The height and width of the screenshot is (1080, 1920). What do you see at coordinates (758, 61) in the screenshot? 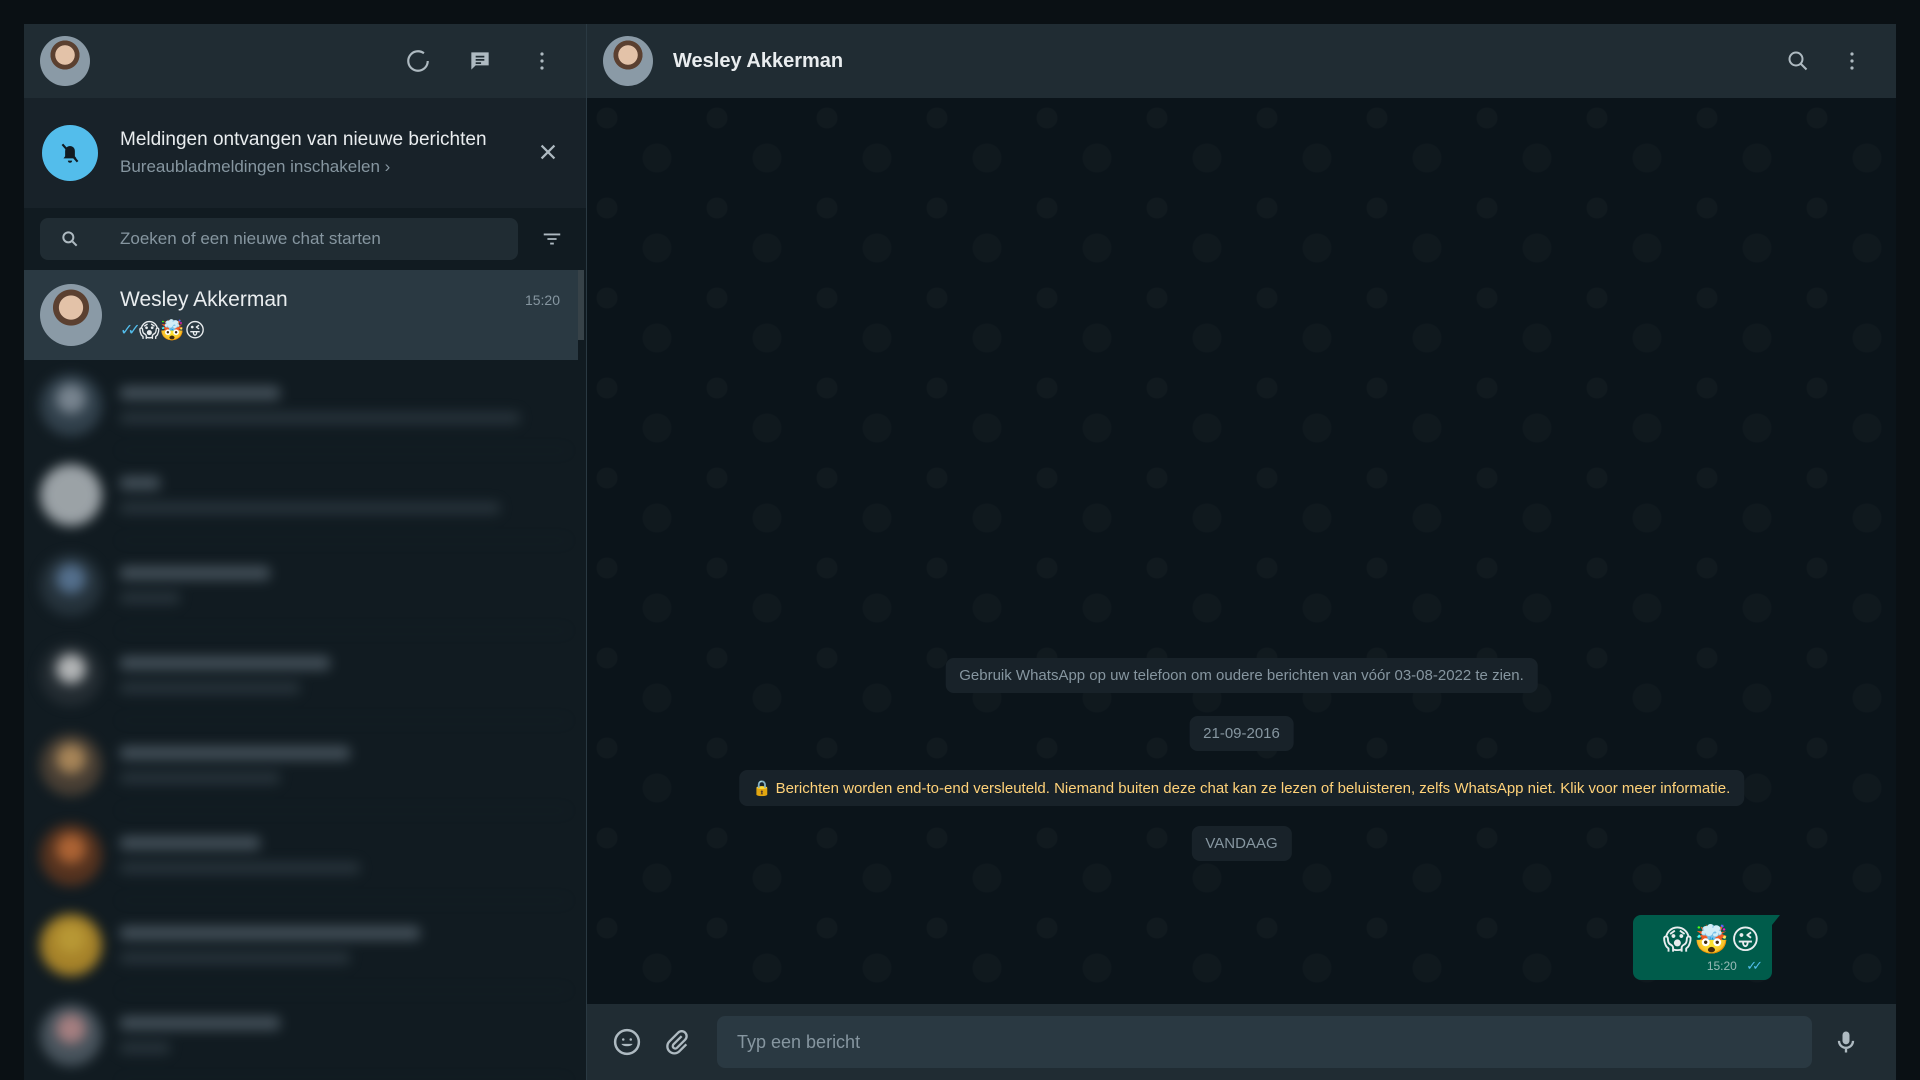
I see `conversation-title: Wesley Akkerman` at bounding box center [758, 61].